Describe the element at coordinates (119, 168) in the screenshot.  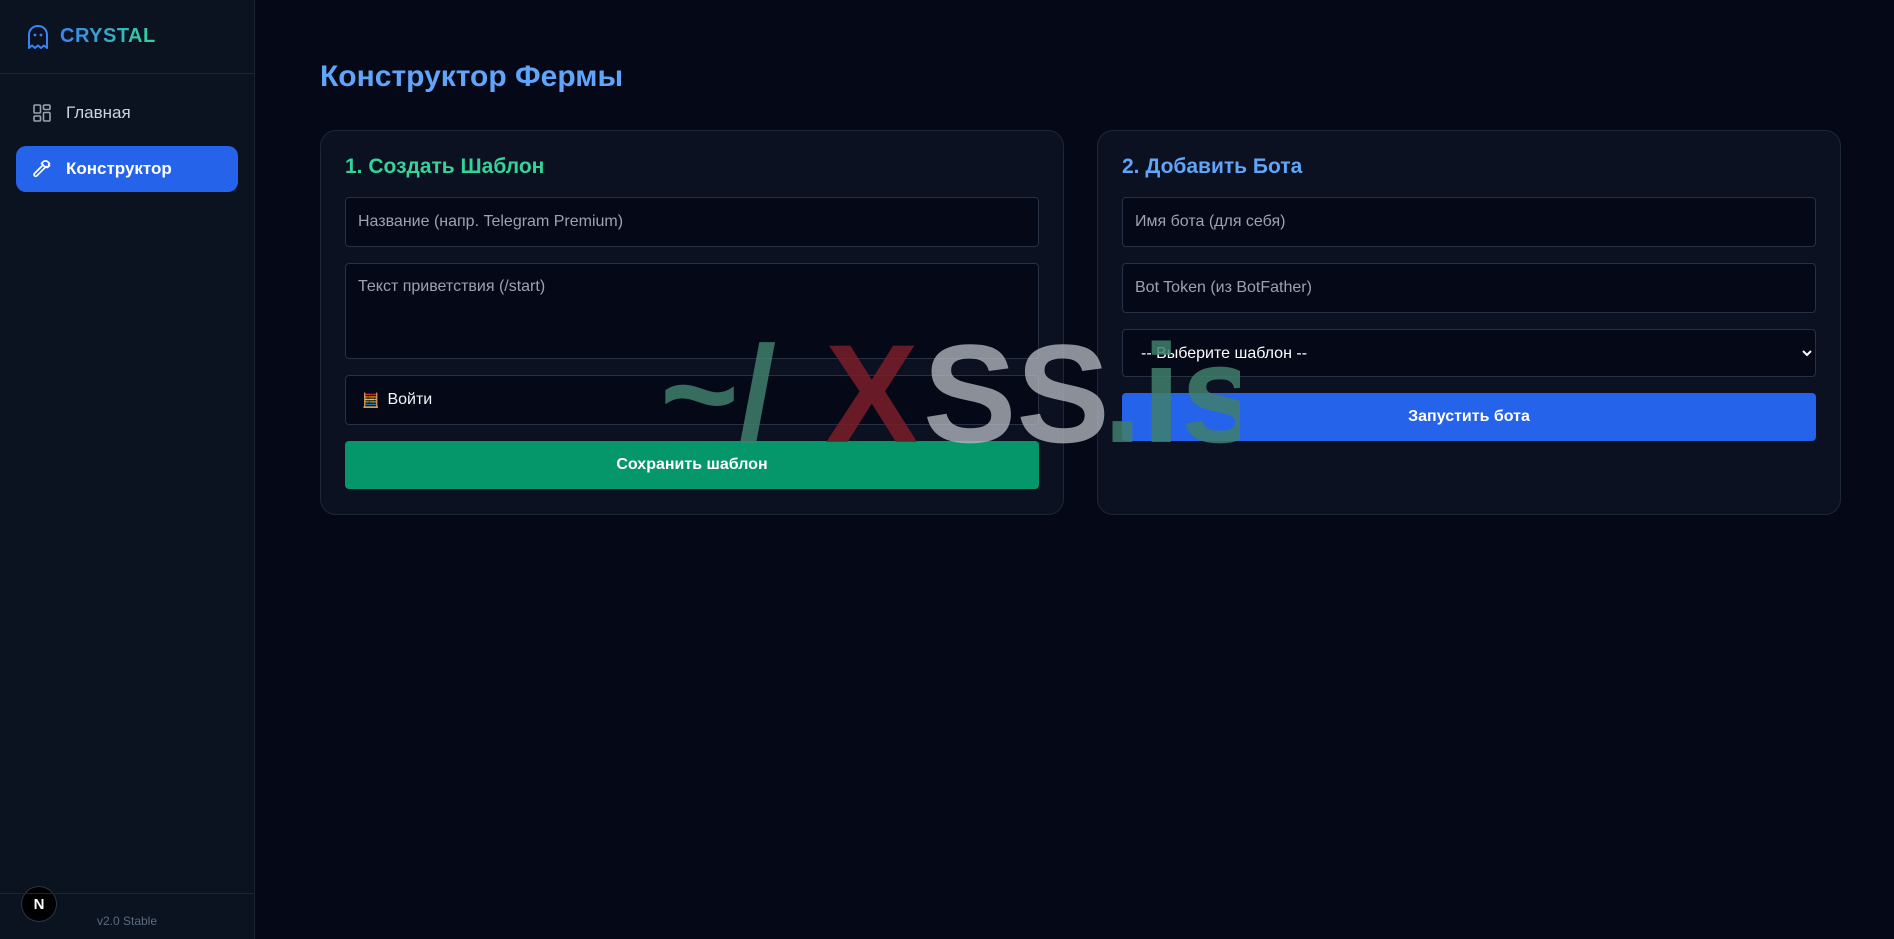
I see `sidebar-item-label: Конструктор` at that location.